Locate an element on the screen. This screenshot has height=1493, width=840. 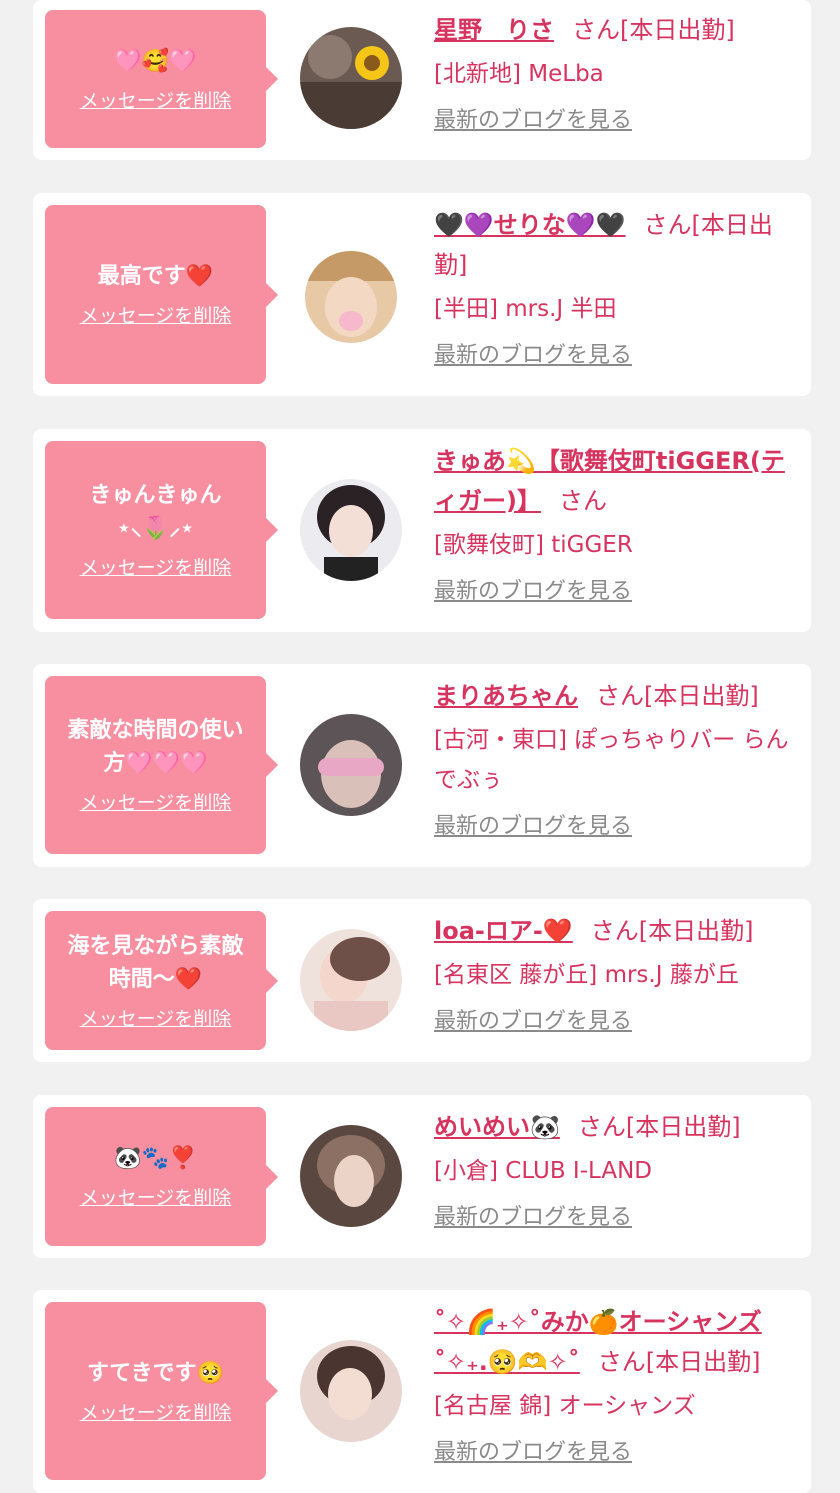
name-line: まりあちゃん さん[本日出勤] is located at coordinates (619, 696).